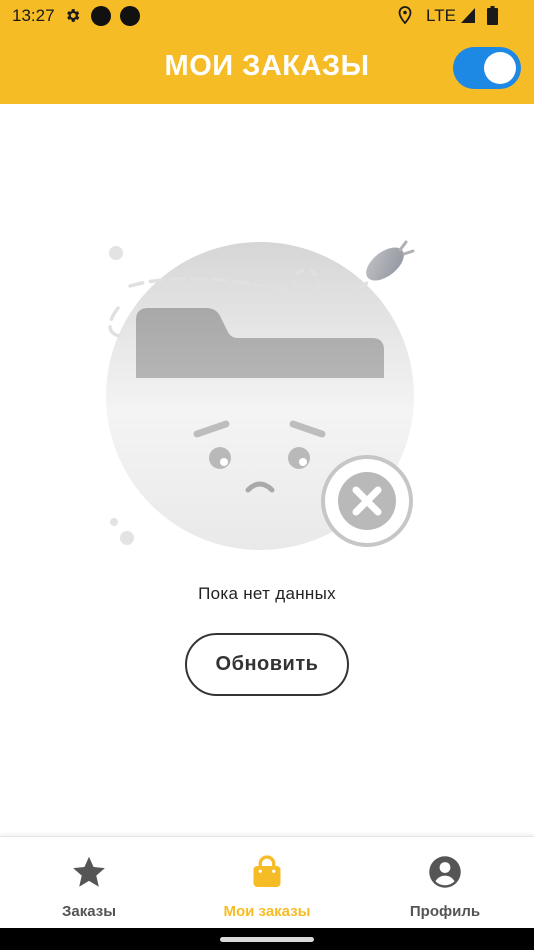  Describe the element at coordinates (267, 871) in the screenshot. I see `shopping-bag-icon` at that location.